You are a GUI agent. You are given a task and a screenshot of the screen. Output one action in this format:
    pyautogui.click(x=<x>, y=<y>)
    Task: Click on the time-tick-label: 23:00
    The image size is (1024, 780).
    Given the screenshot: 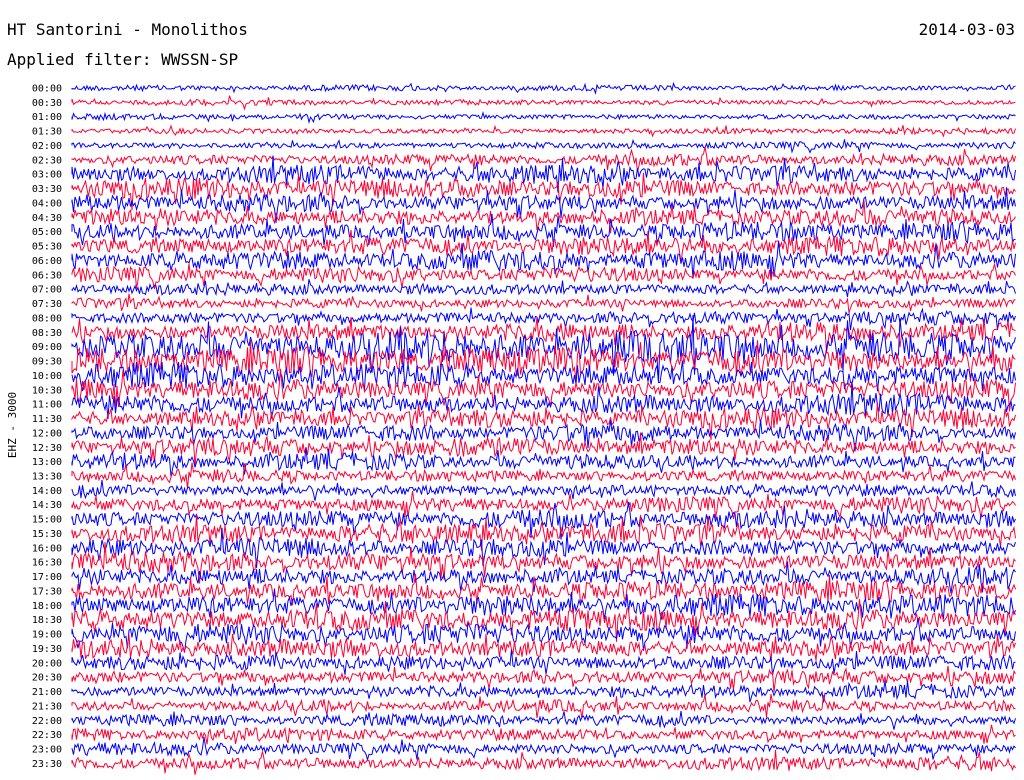 What is the action you would take?
    pyautogui.click(x=47, y=750)
    